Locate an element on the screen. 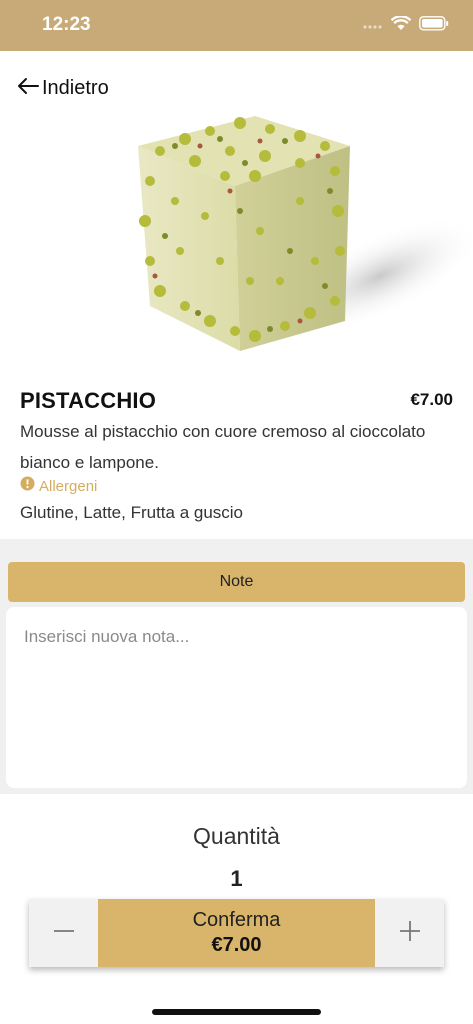 This screenshot has width=473, height=1024. confirm-label: Conferma is located at coordinates (236, 920).